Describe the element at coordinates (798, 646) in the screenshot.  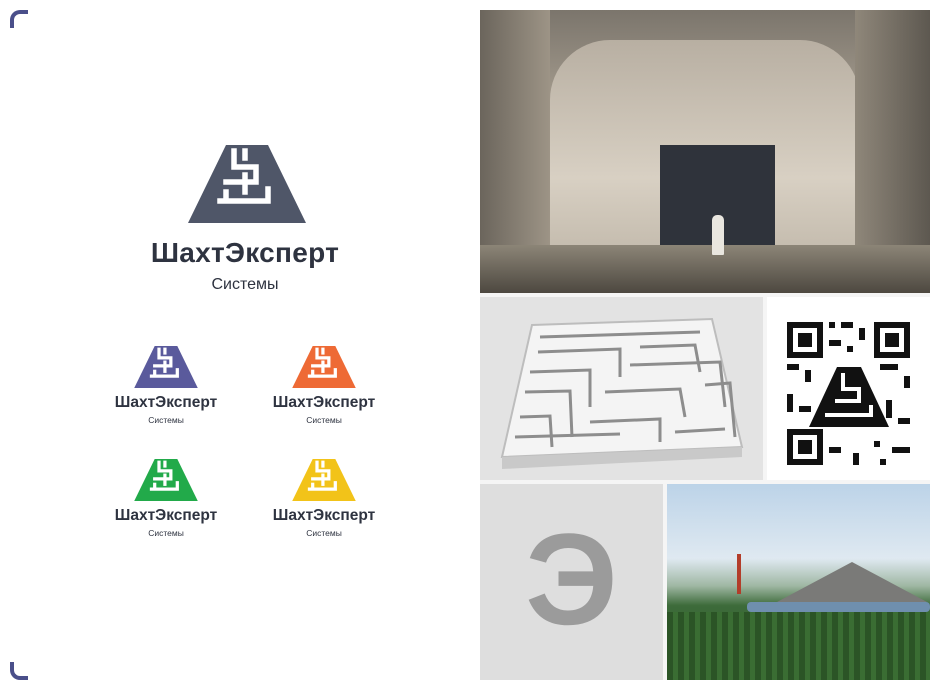
I see `forest` at that location.